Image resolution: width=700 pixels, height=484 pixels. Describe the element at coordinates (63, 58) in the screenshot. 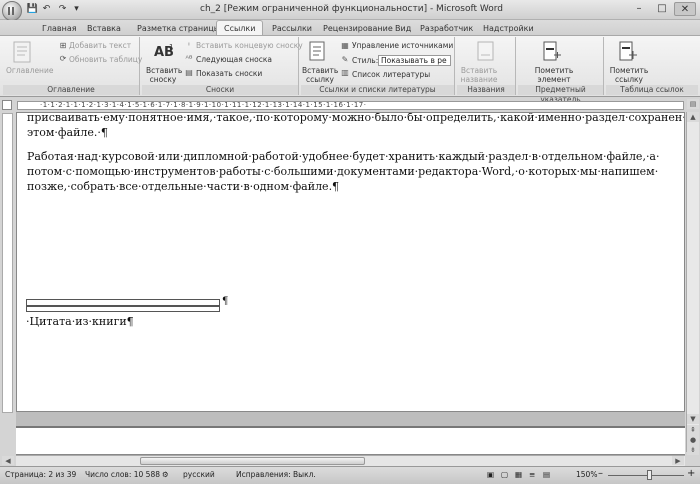

I see `update-table-icon: ⟳` at that location.